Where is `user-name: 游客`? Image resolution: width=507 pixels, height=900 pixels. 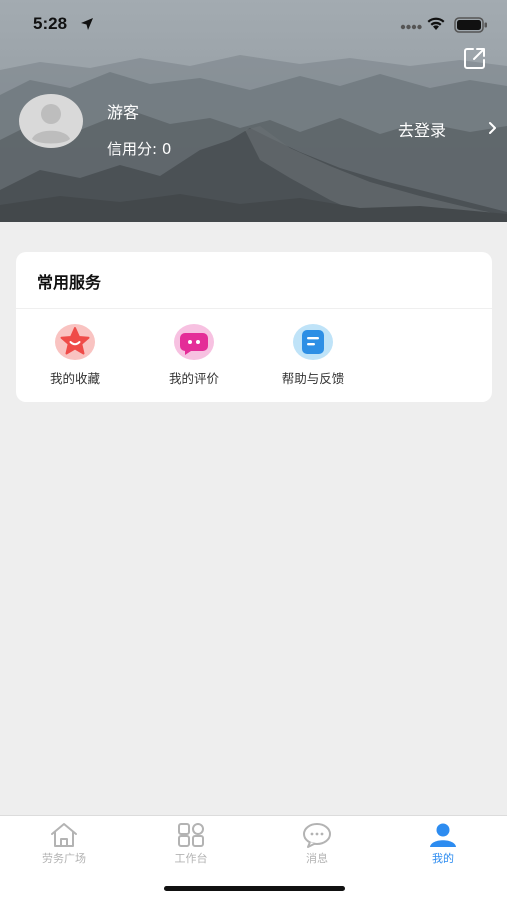 user-name: 游客 is located at coordinates (123, 112).